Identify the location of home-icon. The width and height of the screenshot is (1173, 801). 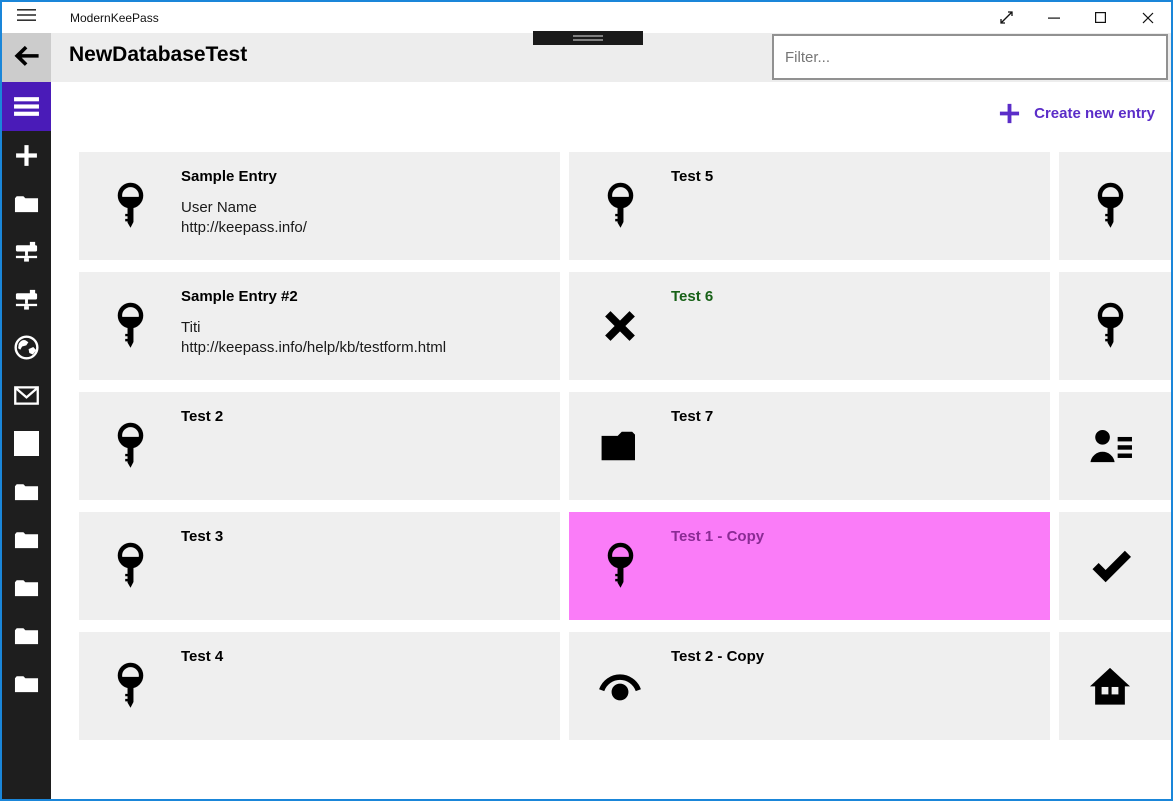
(1110, 686).